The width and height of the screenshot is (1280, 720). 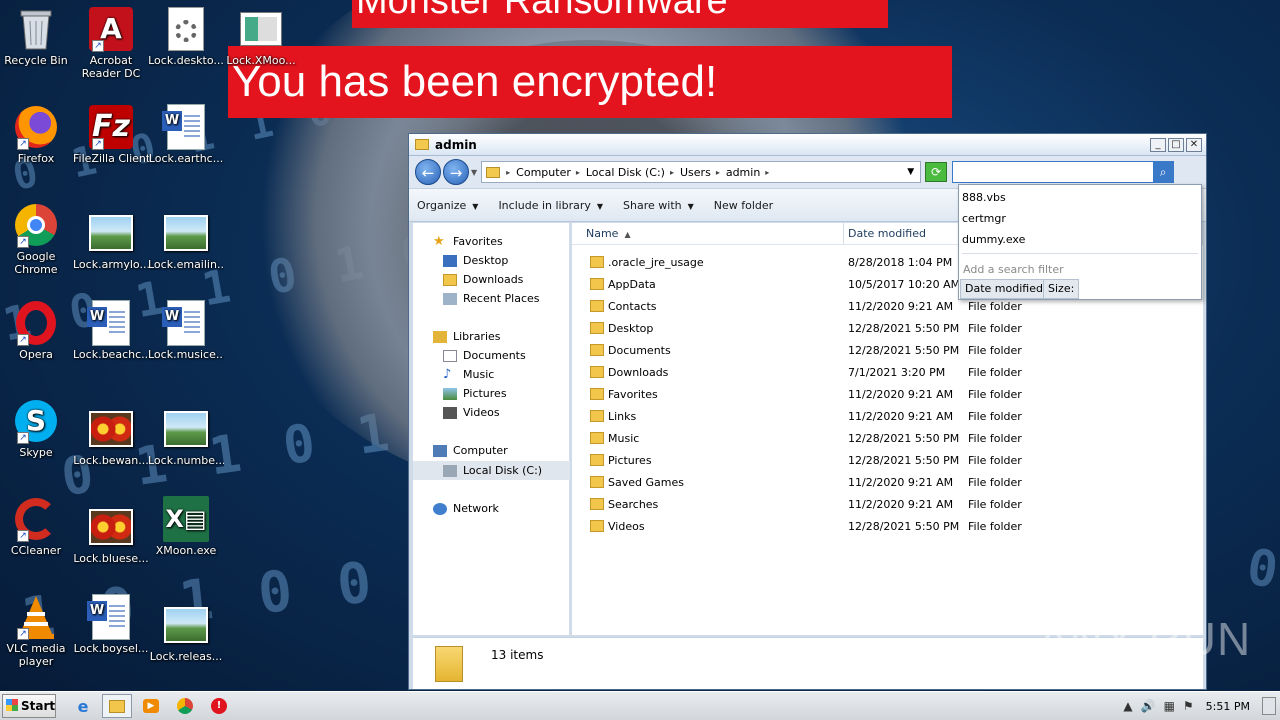 What do you see at coordinates (632, 284) in the screenshot?
I see `file-name: AppData` at bounding box center [632, 284].